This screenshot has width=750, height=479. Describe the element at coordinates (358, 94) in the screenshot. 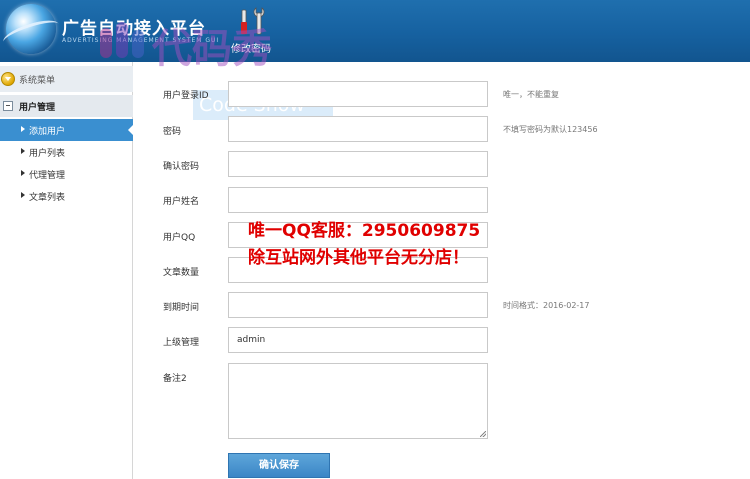

I see `login-id-input` at that location.